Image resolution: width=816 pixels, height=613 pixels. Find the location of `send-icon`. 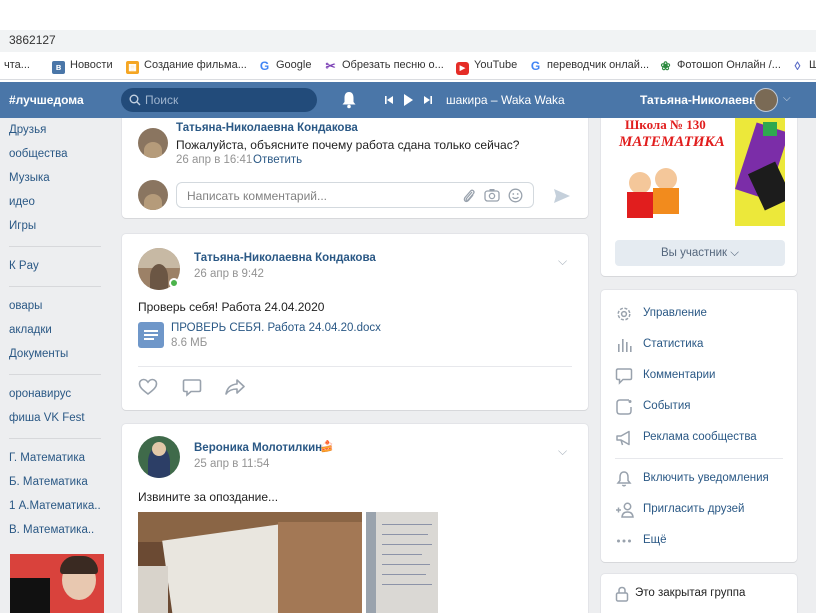

send-icon is located at coordinates (562, 196).